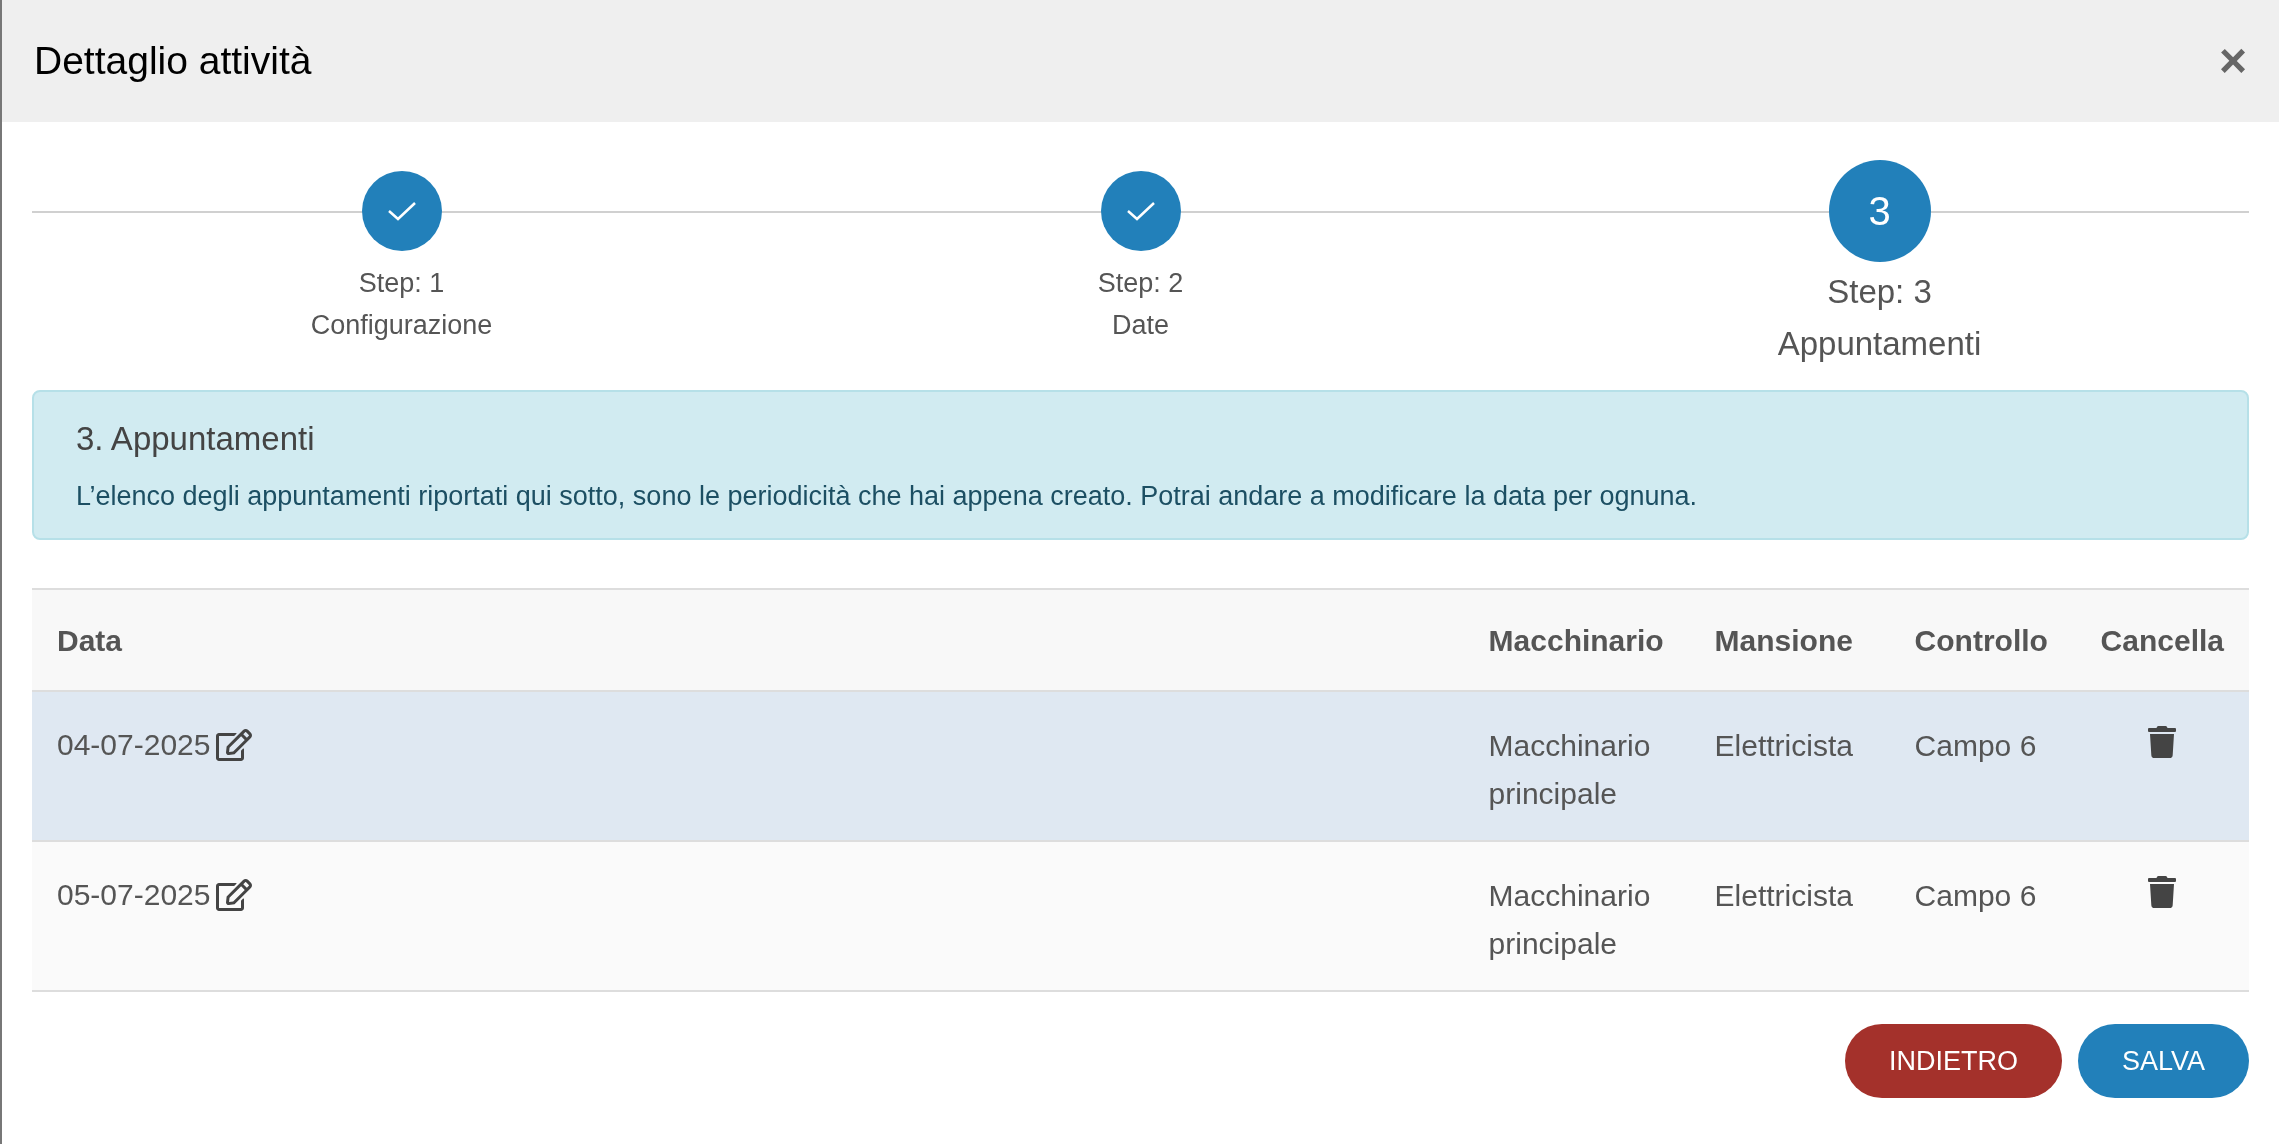 The height and width of the screenshot is (1144, 2279). Describe the element at coordinates (2163, 1061) in the screenshot. I see `save-button: SALVA` at that location.